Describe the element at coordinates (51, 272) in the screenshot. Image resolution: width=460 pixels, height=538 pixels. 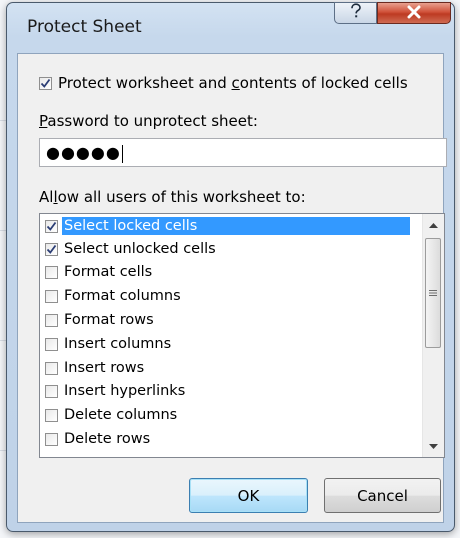
I see `format-cells-checkbox` at that location.